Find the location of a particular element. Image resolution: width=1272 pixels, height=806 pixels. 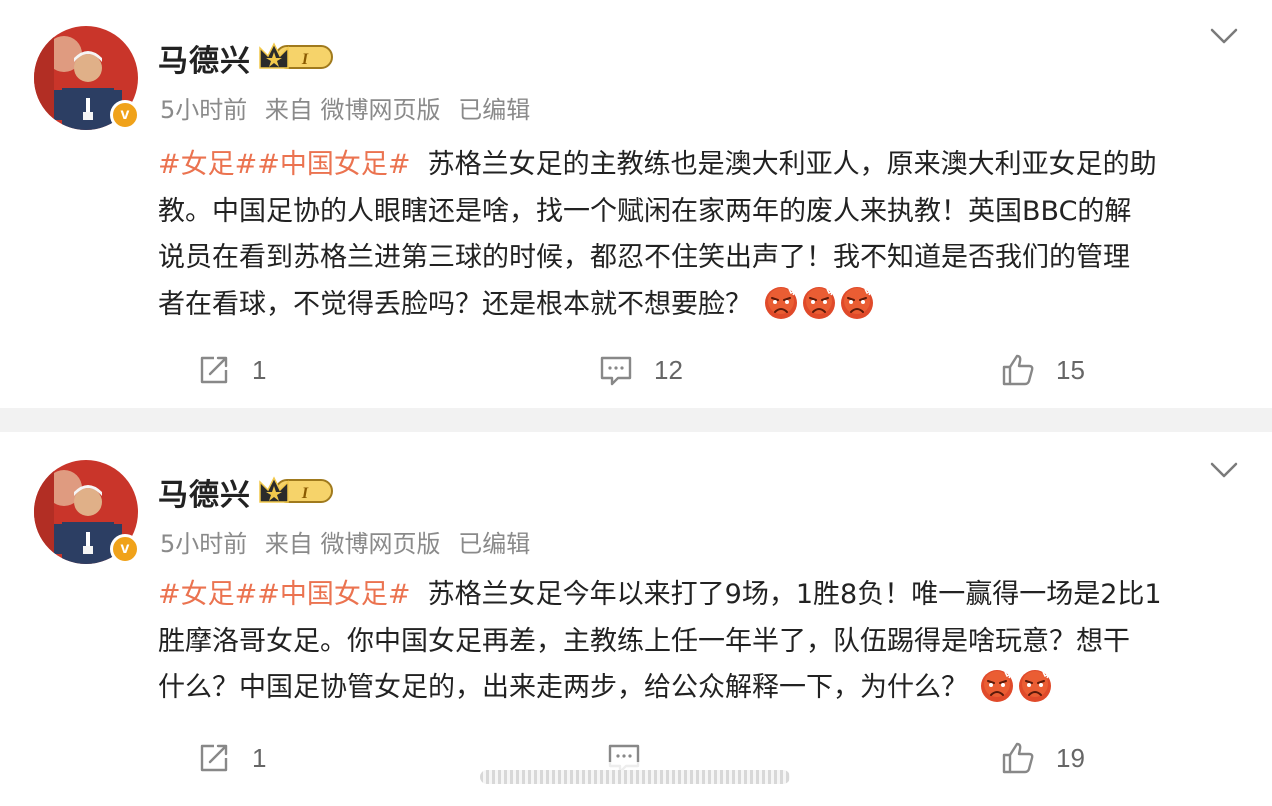

text-segment: 苏格兰女足今年以来打了9场，1胜8负！唯一赢得一场是2比1 is located at coordinates (794, 594).